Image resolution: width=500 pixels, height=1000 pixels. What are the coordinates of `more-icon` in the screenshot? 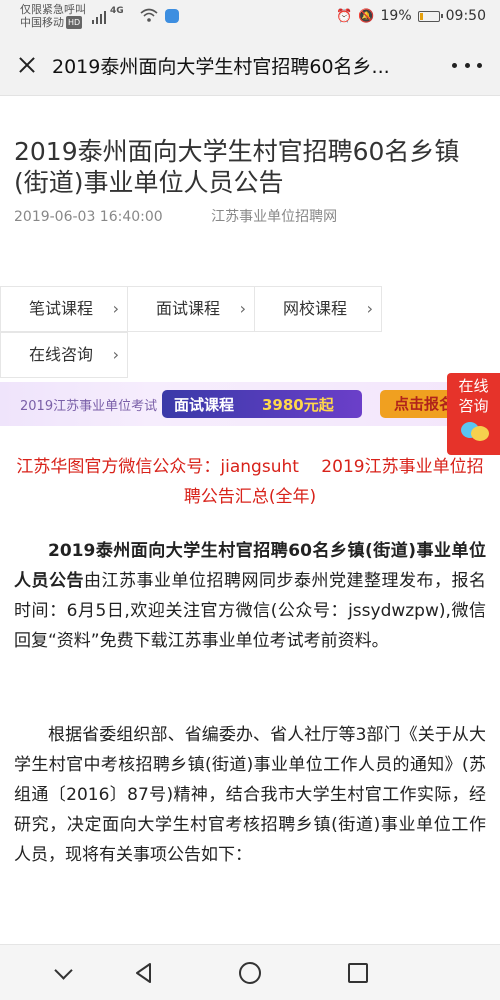 It's located at (467, 65).